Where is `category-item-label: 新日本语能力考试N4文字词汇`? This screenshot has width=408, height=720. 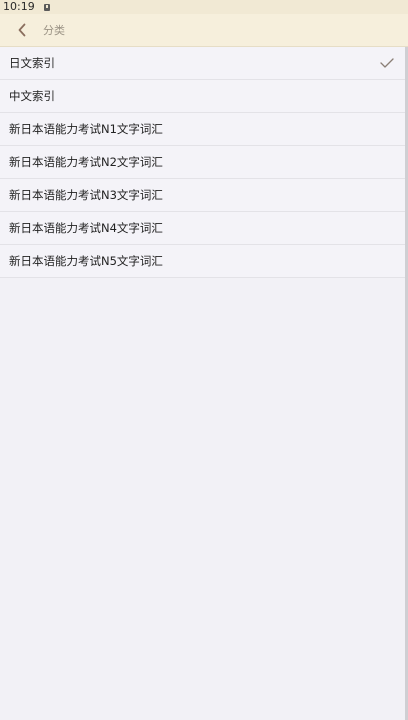
category-item-label: 新日本语能力考试N4文字词汇 is located at coordinates (86, 228).